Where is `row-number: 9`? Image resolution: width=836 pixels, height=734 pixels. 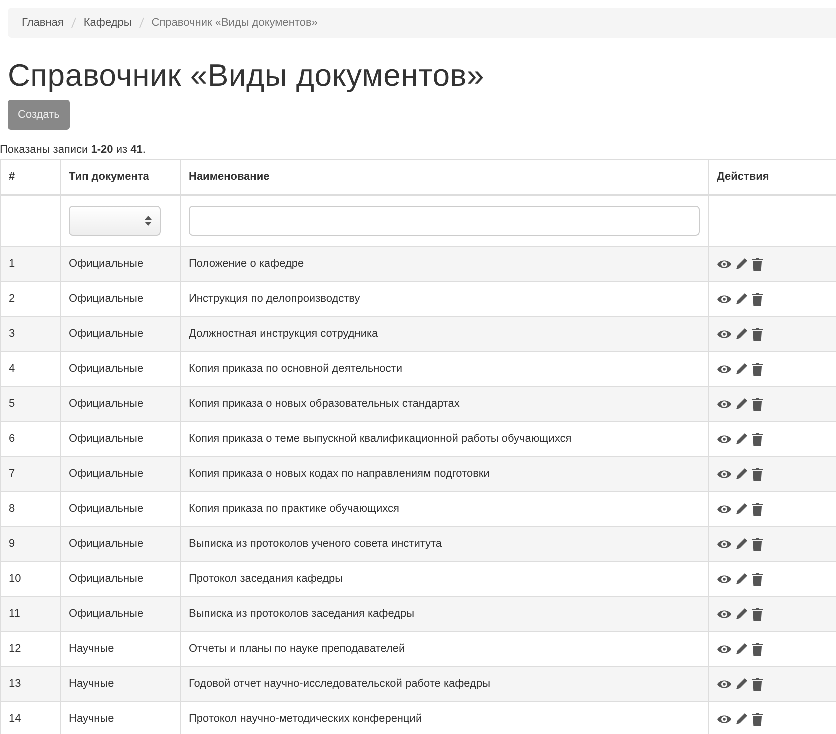
row-number: 9 is located at coordinates (12, 544).